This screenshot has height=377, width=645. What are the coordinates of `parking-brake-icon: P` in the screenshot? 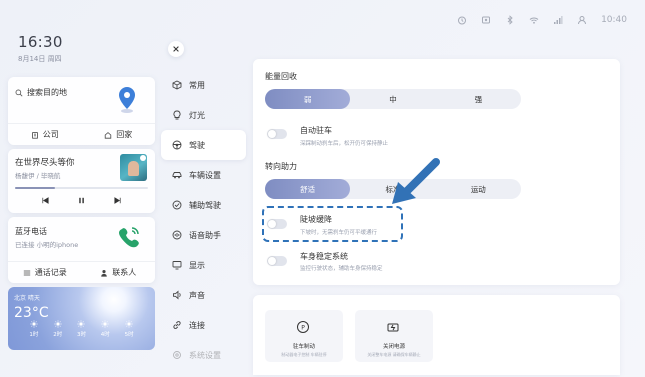 It's located at (303, 327).